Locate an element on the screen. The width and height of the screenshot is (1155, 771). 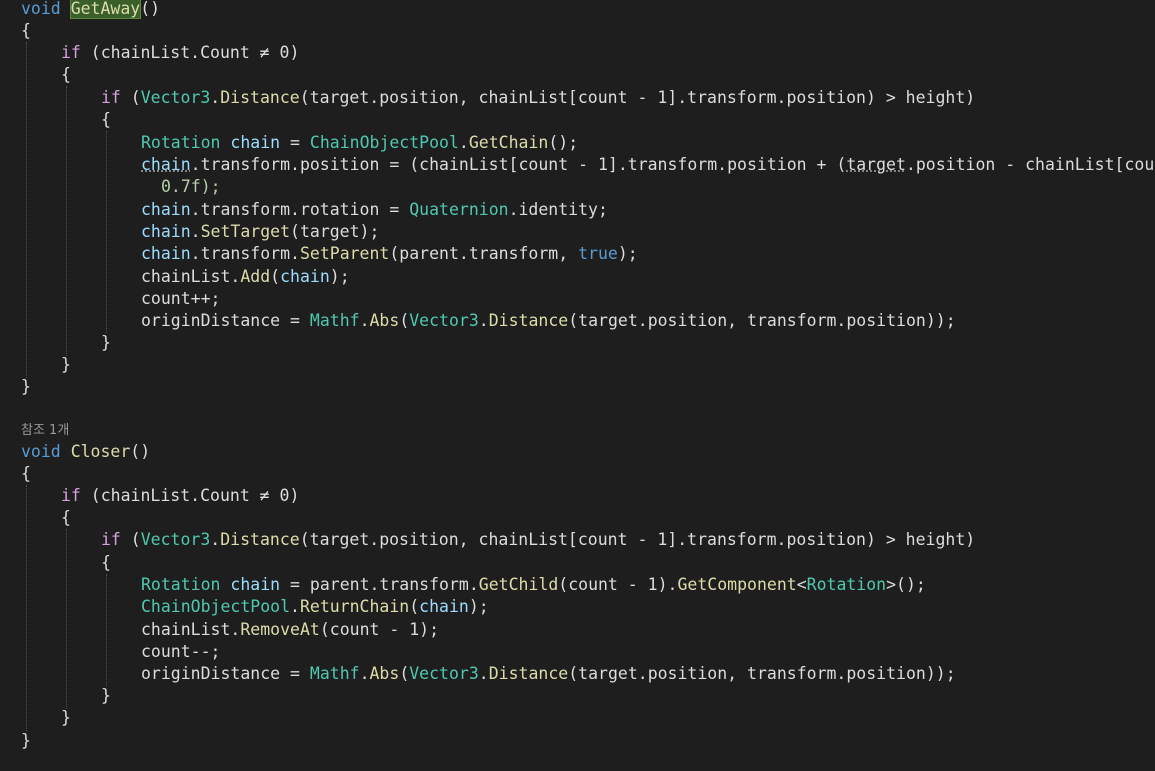
code-line: count--; is located at coordinates (180, 652).